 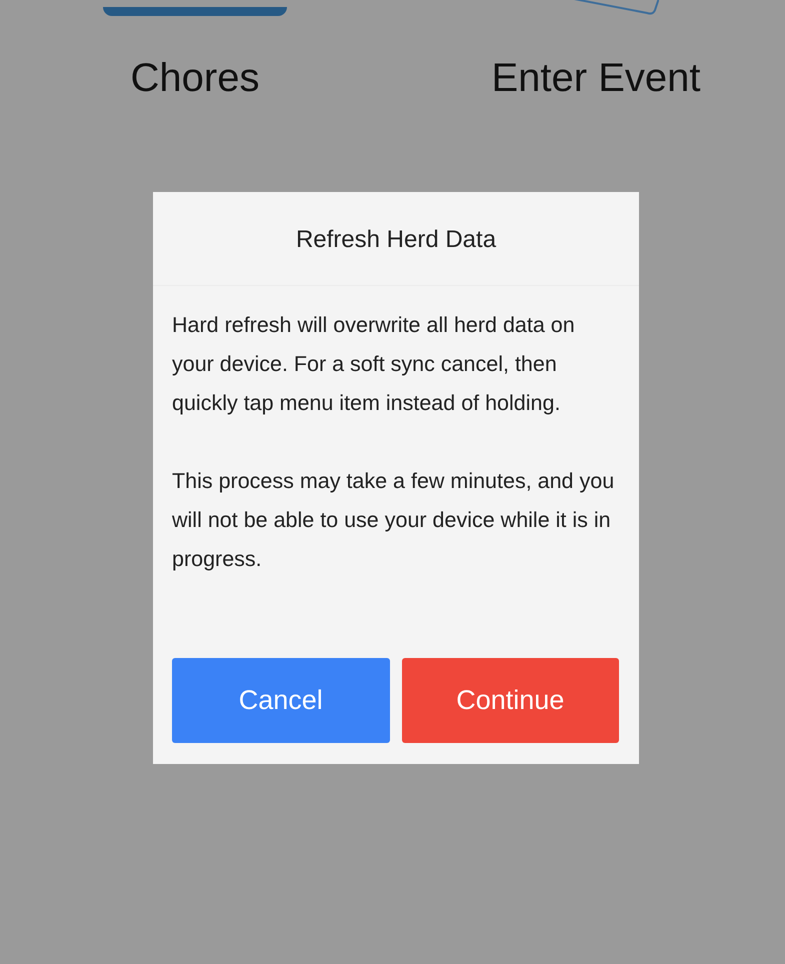 I want to click on tile-label: Chores, so click(x=195, y=78).